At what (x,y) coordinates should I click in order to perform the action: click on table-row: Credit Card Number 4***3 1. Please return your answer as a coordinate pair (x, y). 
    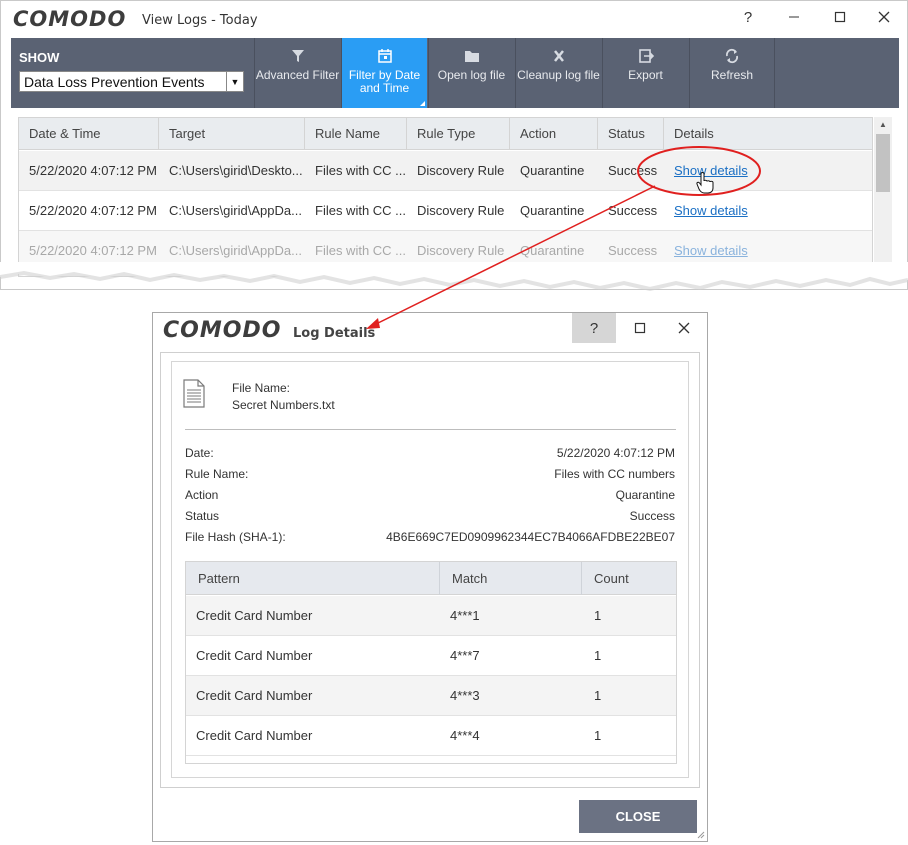
    Looking at the image, I should click on (431, 696).